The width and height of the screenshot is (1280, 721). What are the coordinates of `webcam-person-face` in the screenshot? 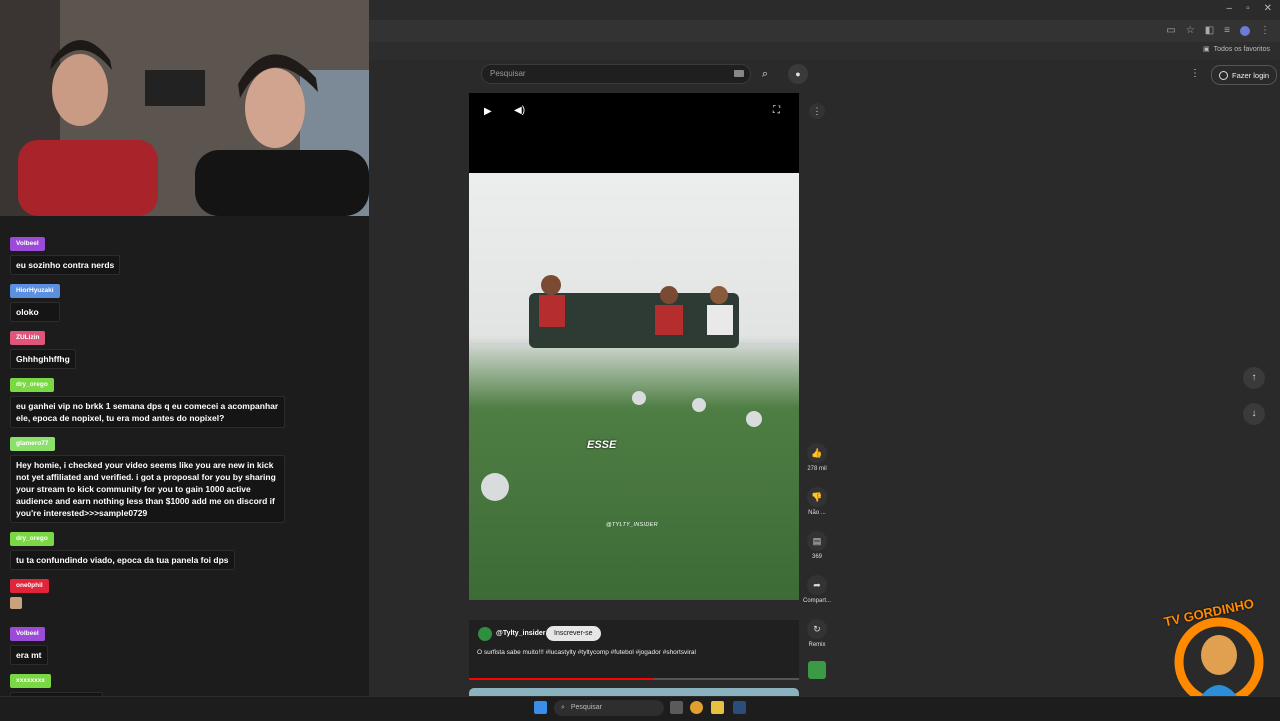 It's located at (80, 90).